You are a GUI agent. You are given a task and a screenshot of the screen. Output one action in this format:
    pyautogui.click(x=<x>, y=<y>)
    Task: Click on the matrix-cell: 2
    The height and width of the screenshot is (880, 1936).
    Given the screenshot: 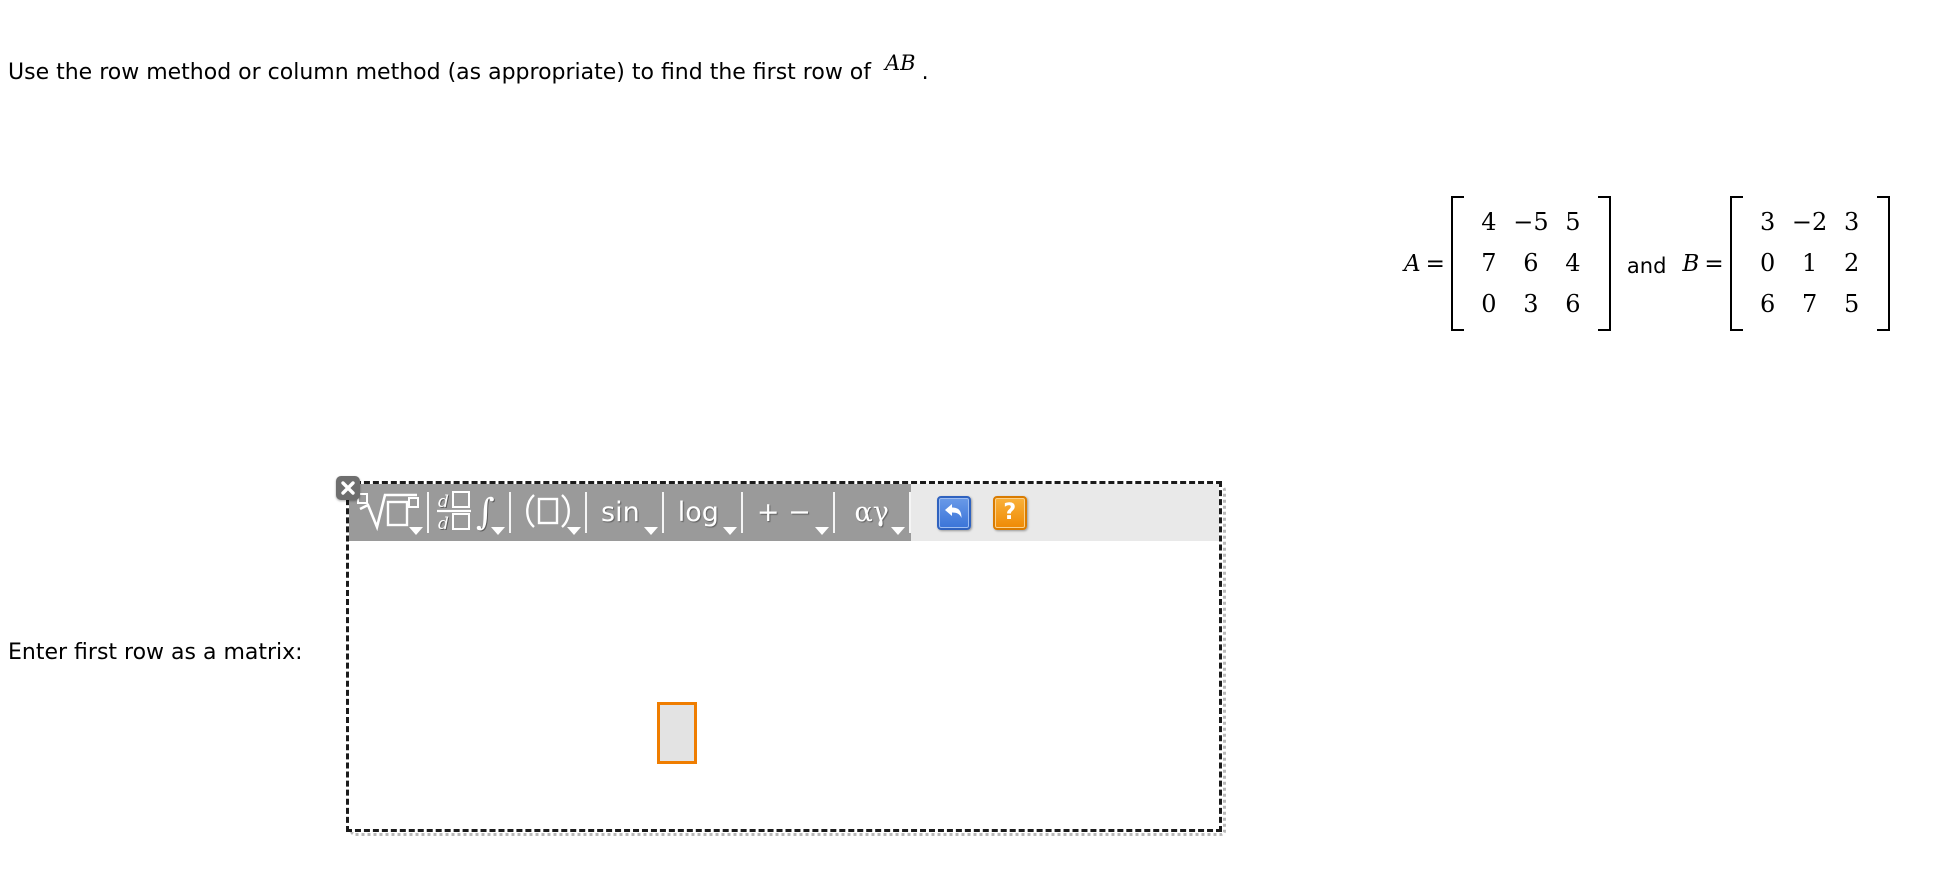 What is the action you would take?
    pyautogui.click(x=1851, y=263)
    